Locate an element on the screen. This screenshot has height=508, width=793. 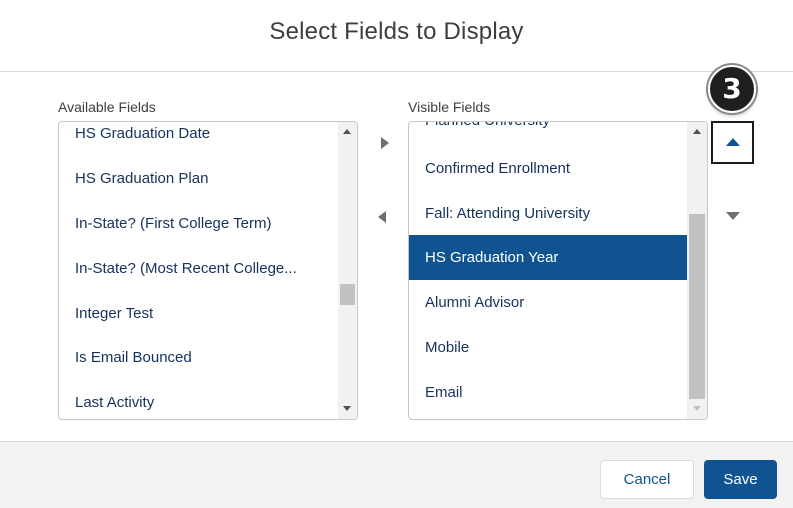
list-item: HS Graduation Plan is located at coordinates (198, 178).